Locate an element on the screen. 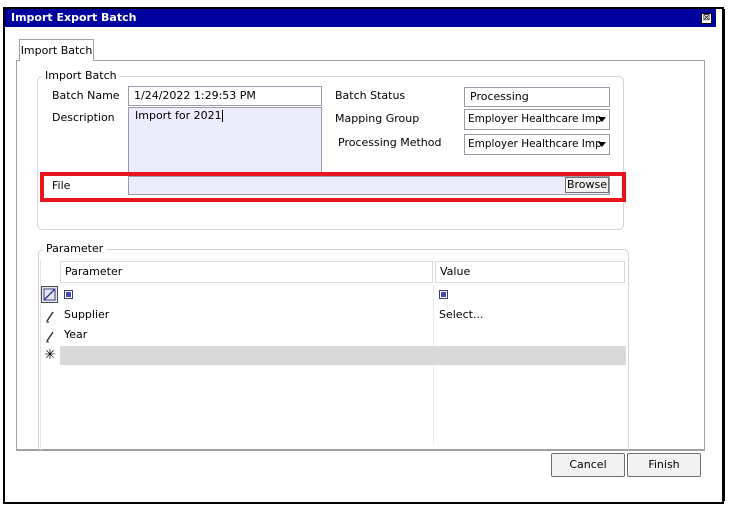 Image resolution: width=735 pixels, height=510 pixels. mapping-group-value: Employer Healthcare Imp is located at coordinates (535, 119).